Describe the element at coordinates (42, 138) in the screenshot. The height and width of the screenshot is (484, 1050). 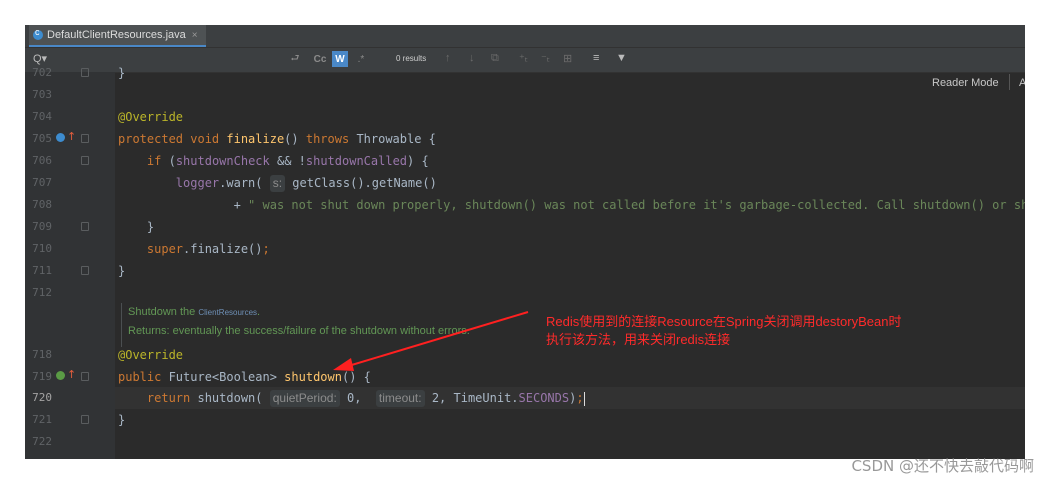
I see `line-number: 705` at that location.